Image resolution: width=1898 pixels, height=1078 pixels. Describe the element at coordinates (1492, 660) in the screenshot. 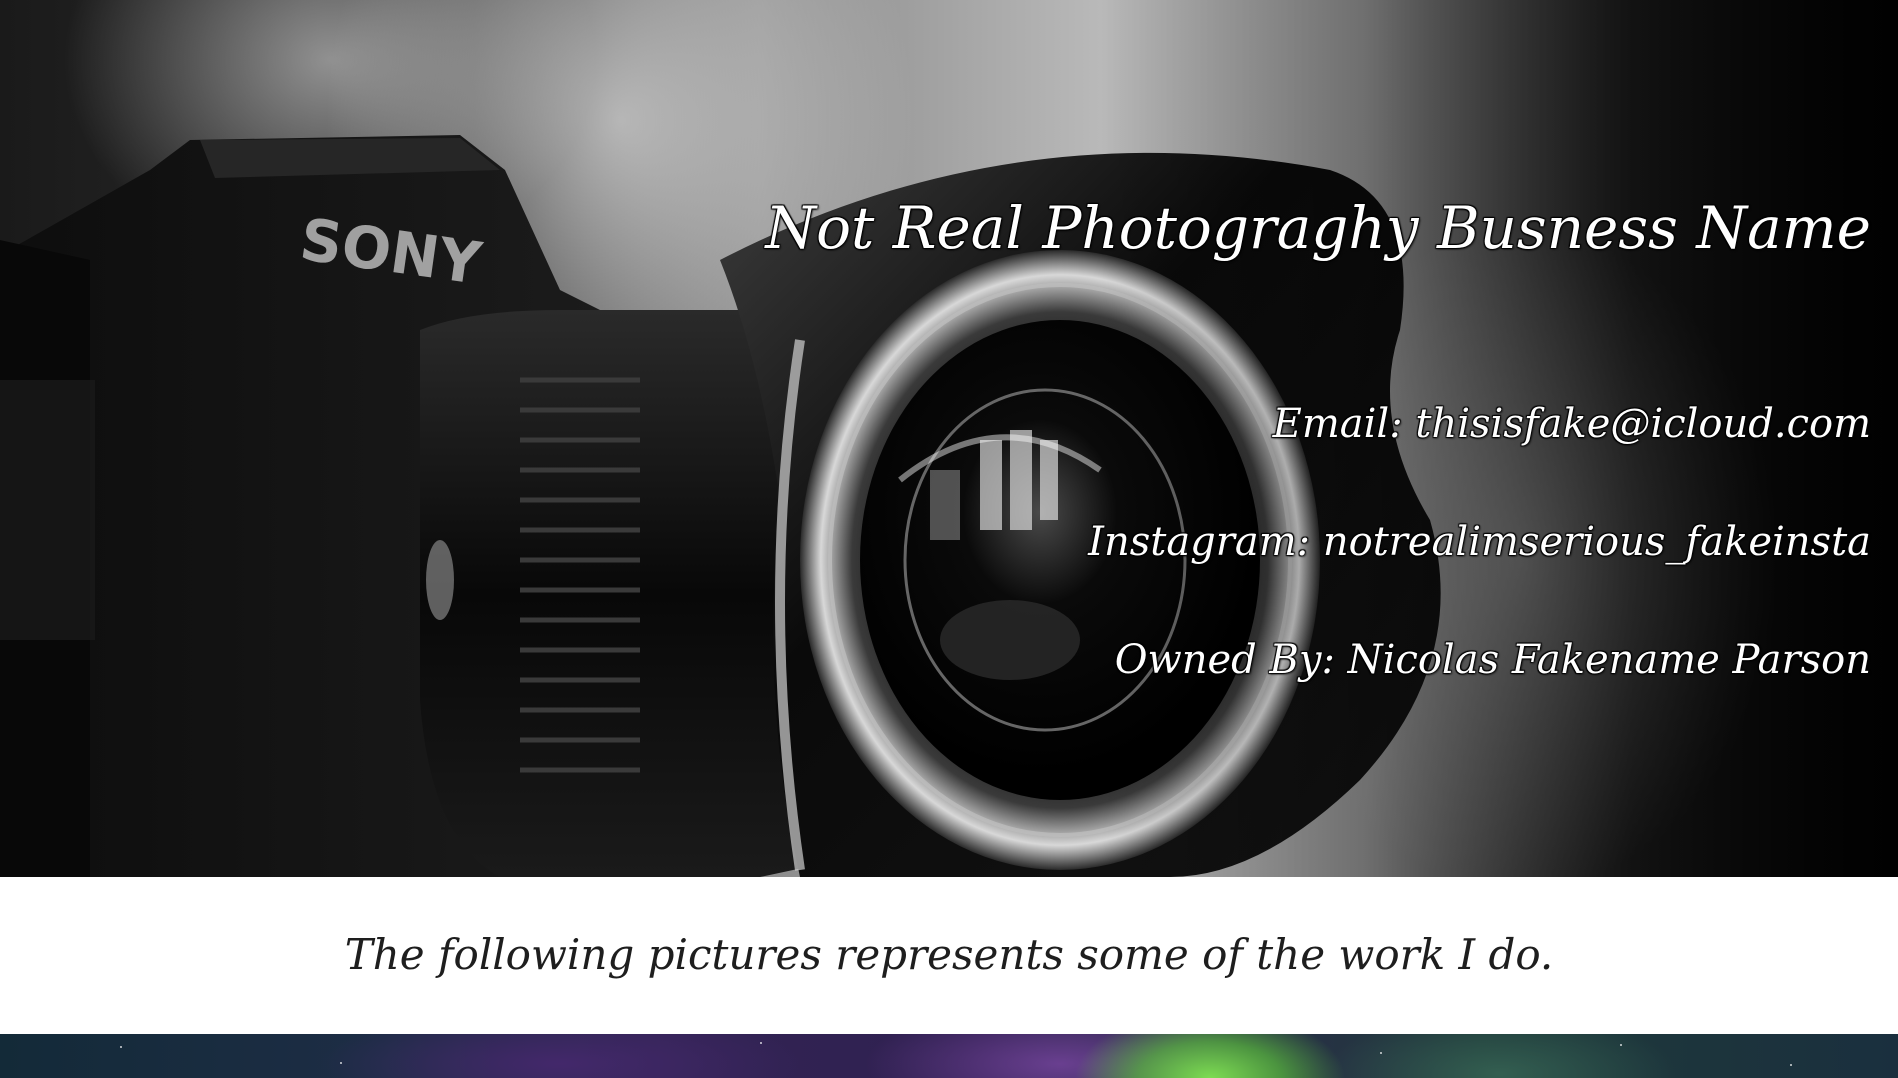

I see `owner-text: Owned By: Nicolas Fakename Parson` at that location.